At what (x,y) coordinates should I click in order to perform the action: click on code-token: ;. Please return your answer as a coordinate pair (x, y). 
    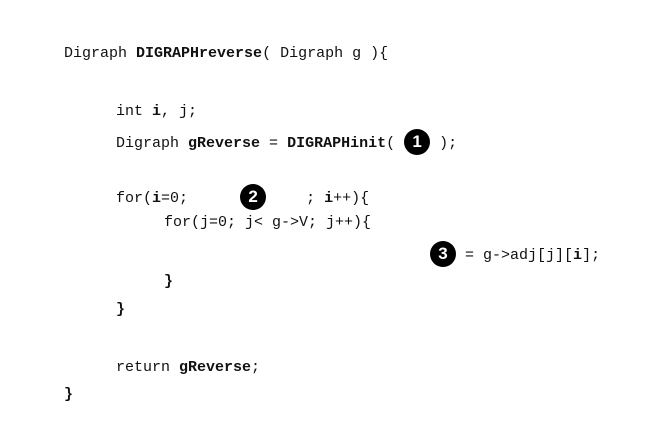
    Looking at the image, I should click on (256, 367).